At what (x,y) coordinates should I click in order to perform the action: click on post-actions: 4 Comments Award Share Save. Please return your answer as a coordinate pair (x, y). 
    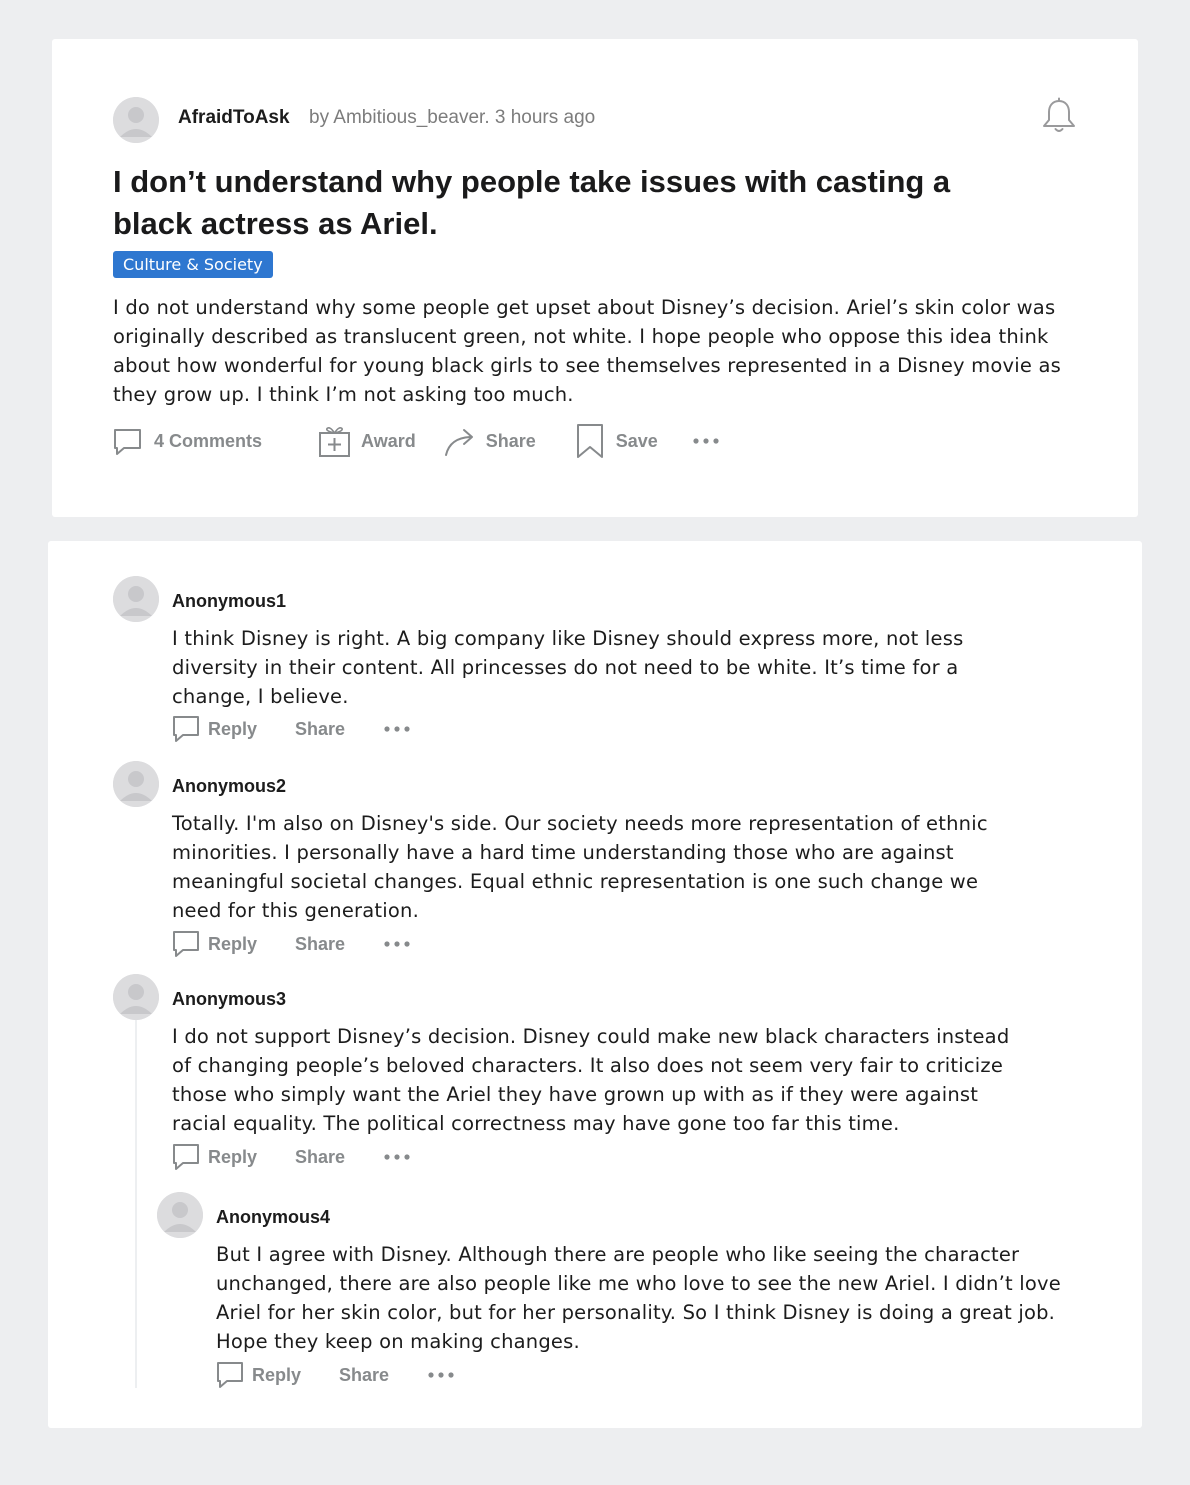
    Looking at the image, I should click on (416, 441).